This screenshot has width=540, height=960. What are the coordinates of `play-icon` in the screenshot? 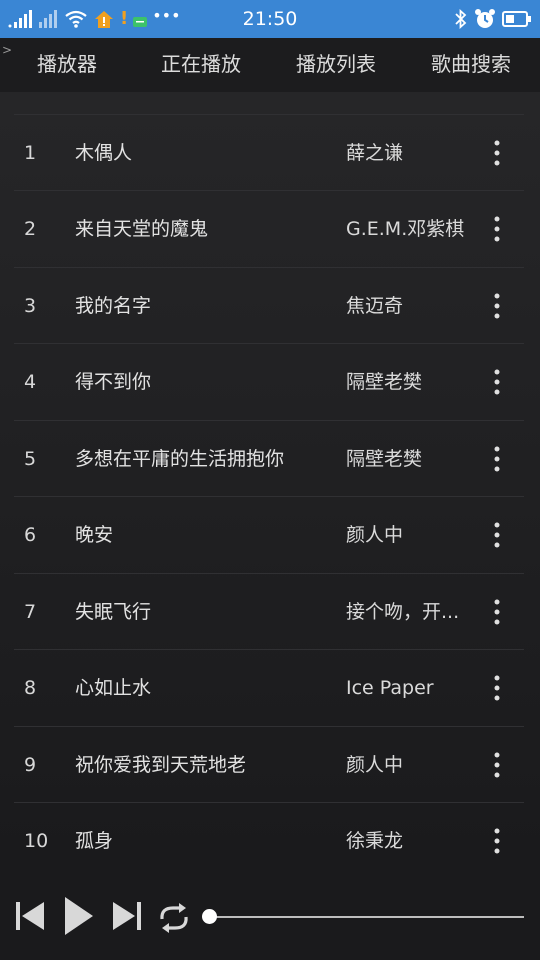 It's located at (79, 916).